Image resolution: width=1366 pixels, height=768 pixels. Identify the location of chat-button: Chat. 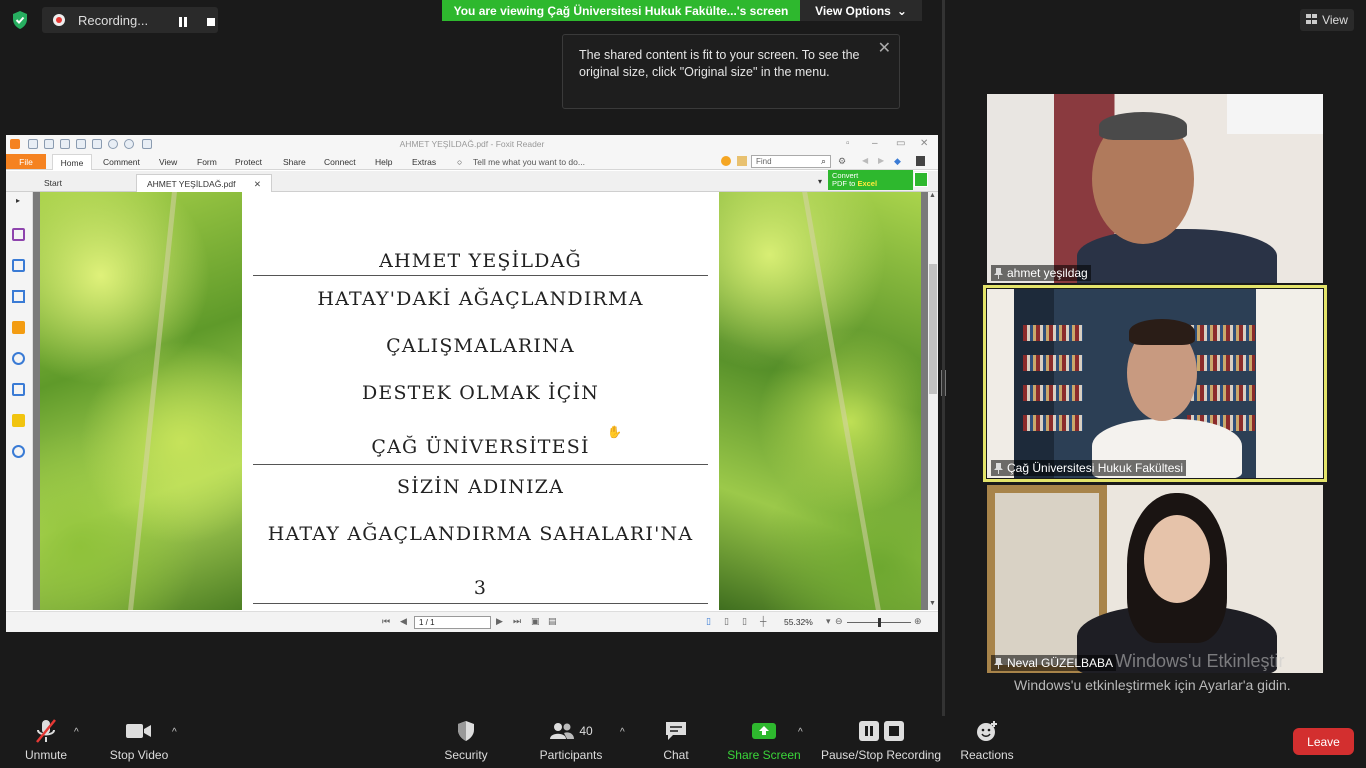
(676, 742).